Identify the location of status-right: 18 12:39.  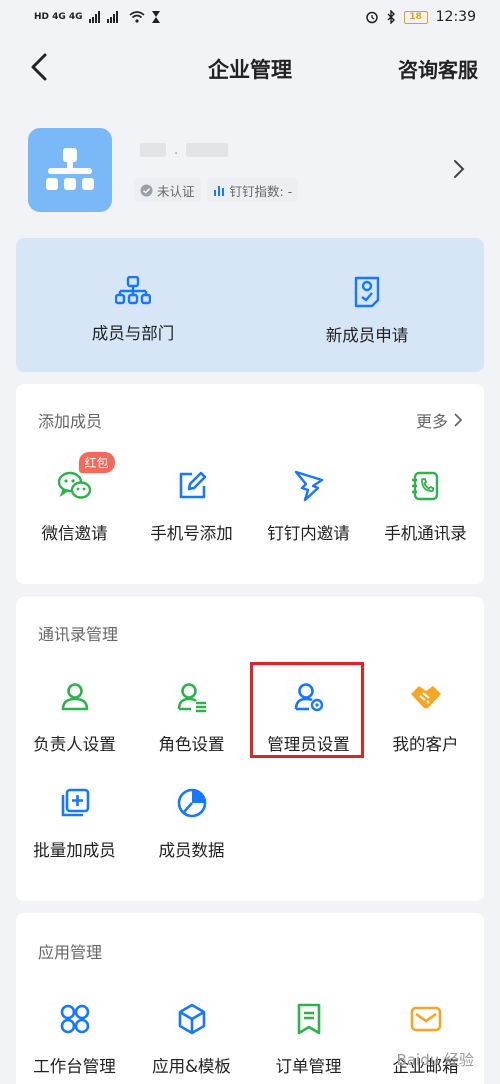
(420, 17).